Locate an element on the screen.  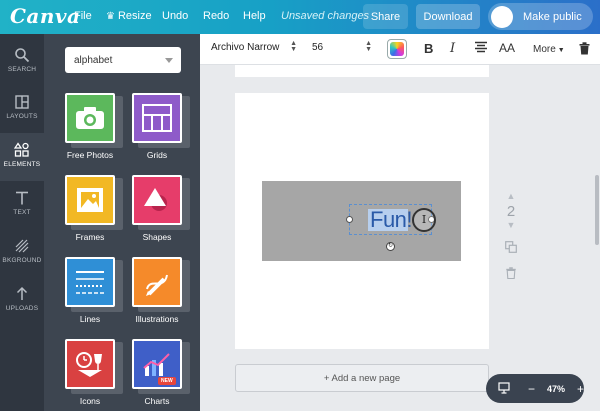
present-icon is located at coordinates (504, 387).